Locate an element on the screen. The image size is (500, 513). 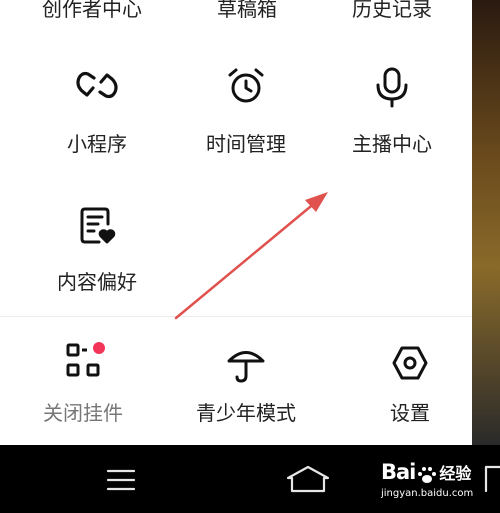
watermark-url: jingyan.baidu.com is located at coordinates (427, 493).